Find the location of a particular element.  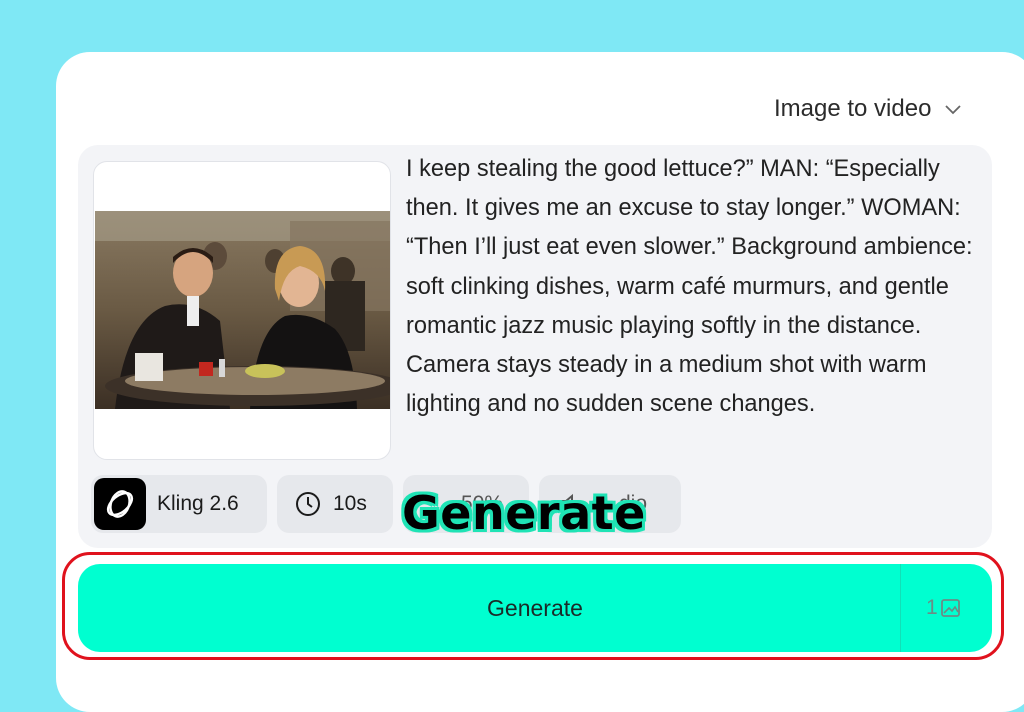

generate-button: Generate 1 is located at coordinates (535, 608).